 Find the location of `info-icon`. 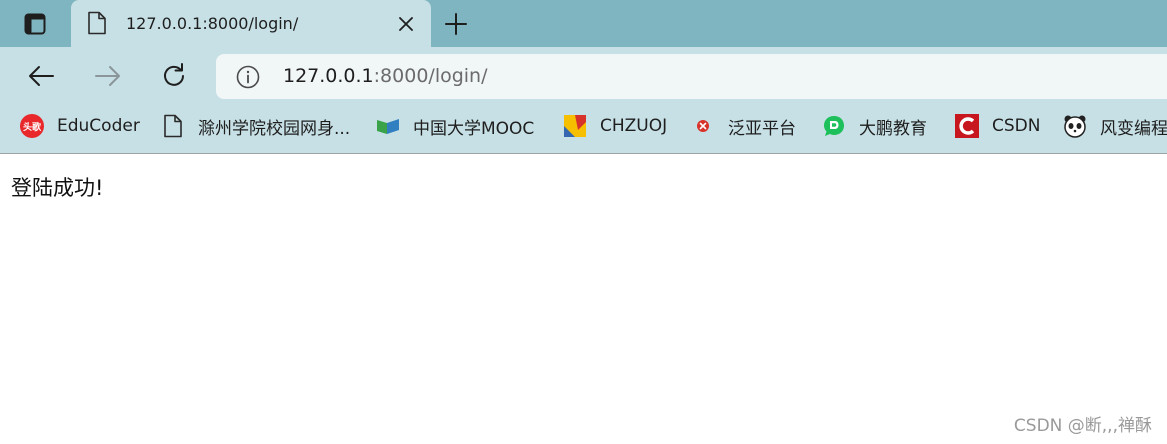

info-icon is located at coordinates (248, 77).